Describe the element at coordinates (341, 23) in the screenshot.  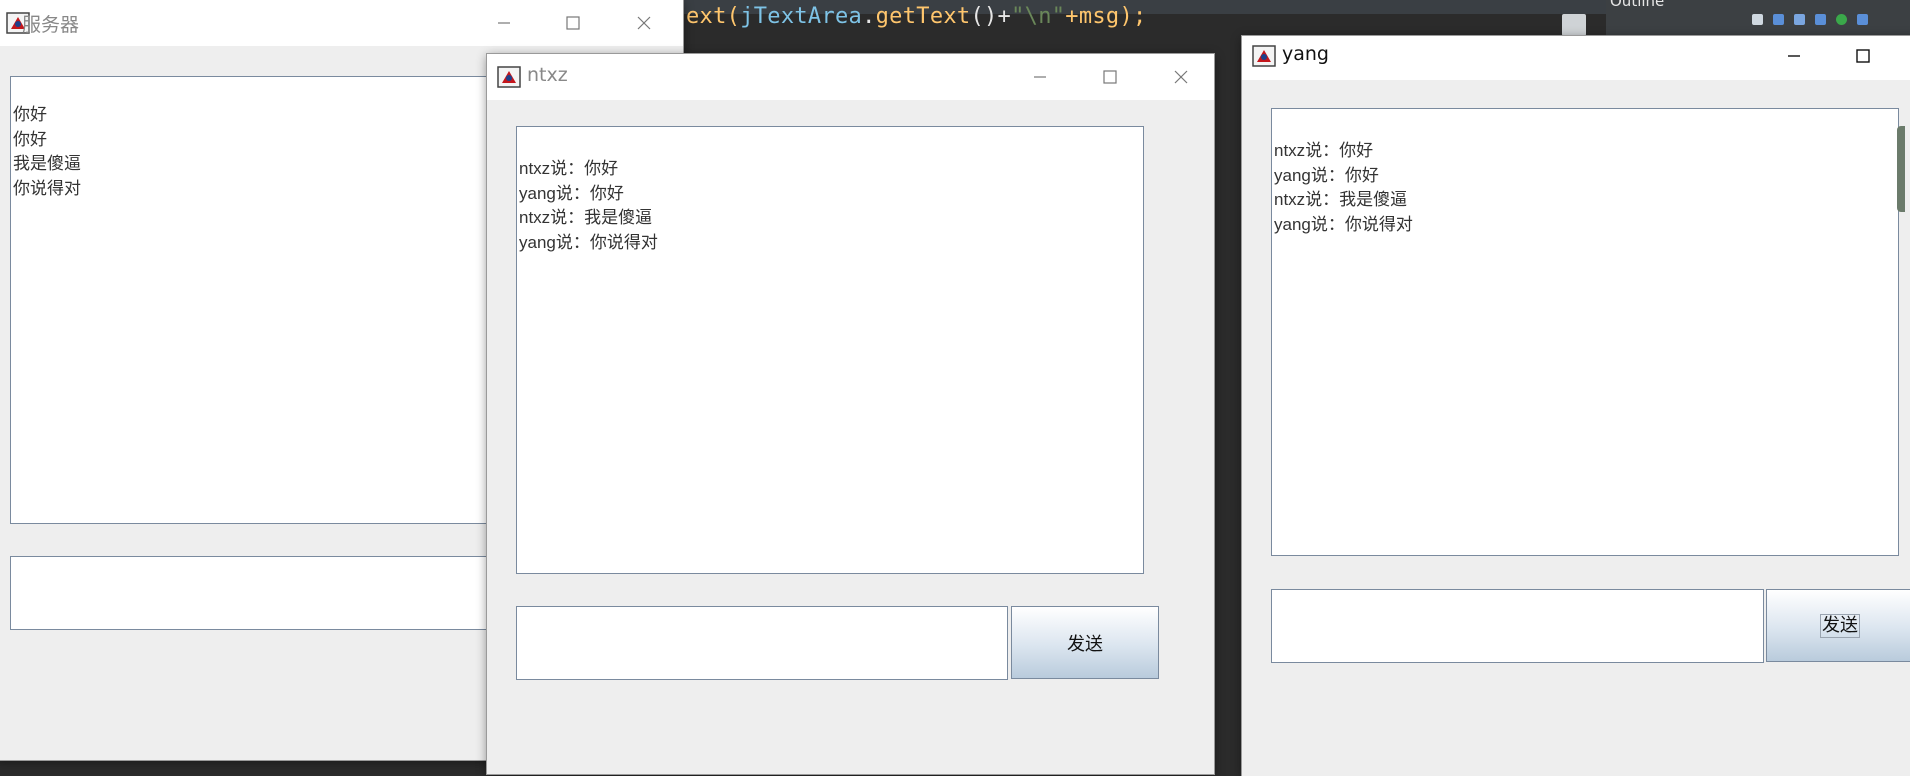
I see `server-titlebar: 服务器` at that location.